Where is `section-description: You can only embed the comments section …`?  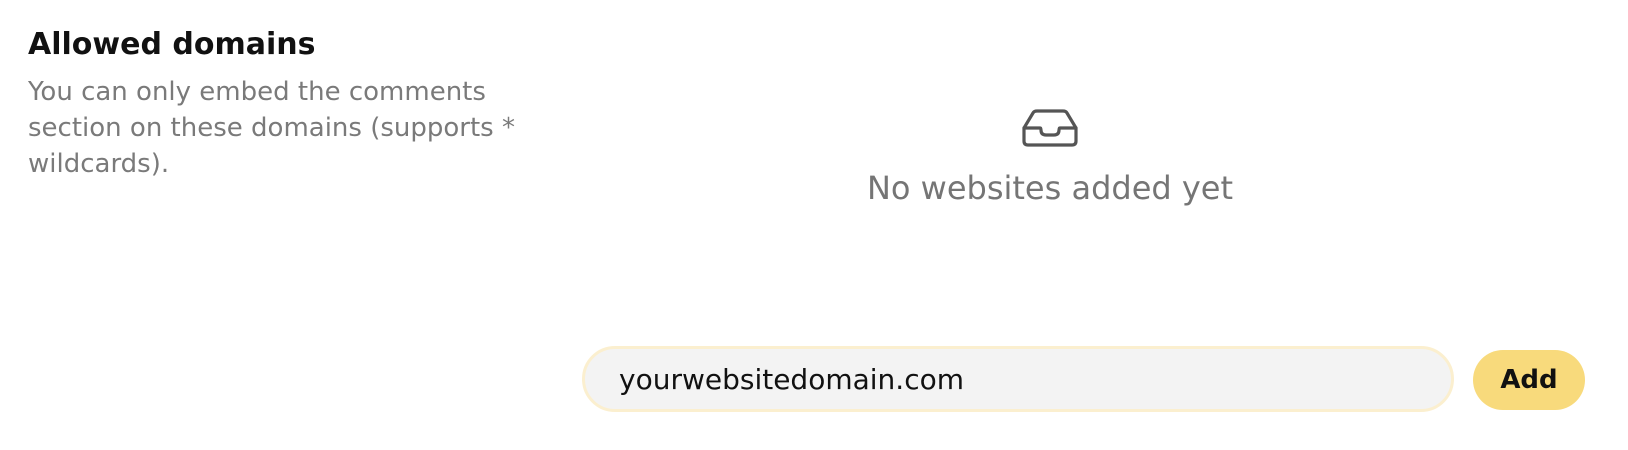
section-description: You can only embed the comments section … is located at coordinates (271, 128).